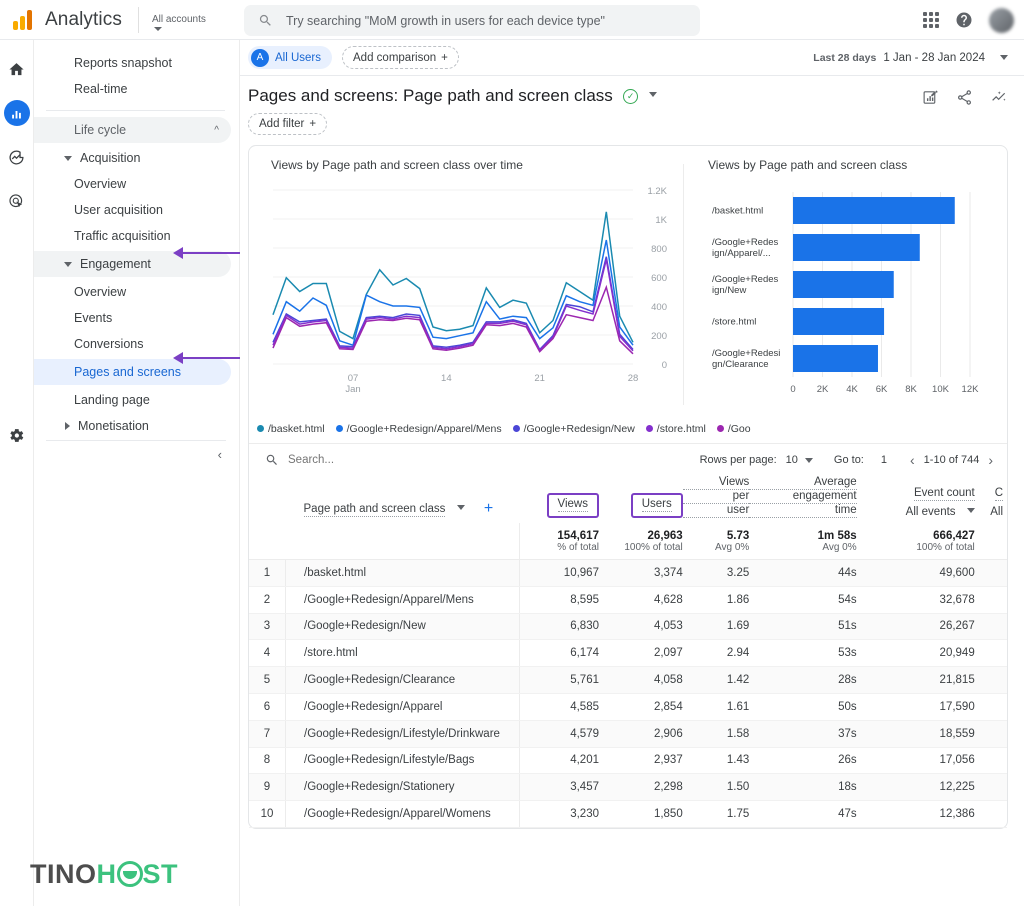  What do you see at coordinates (403, 499) in the screenshot?
I see `column-header-dimension: Page path and screen class +` at bounding box center [403, 499].